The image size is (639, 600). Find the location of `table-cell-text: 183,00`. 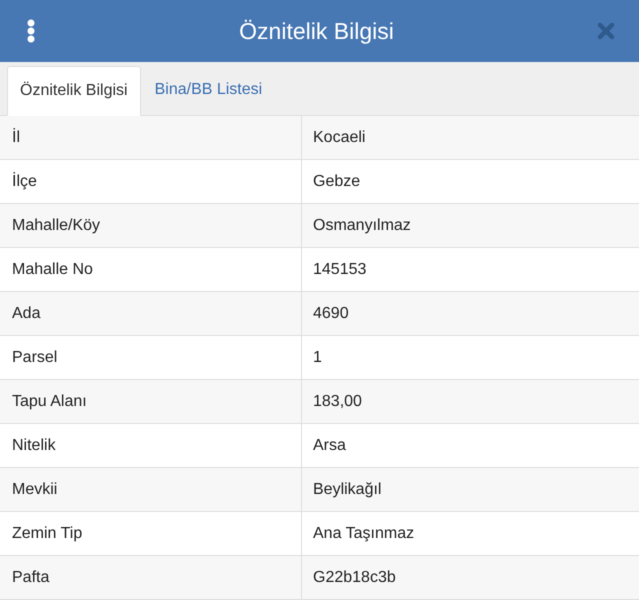

table-cell-text: 183,00 is located at coordinates (337, 402).